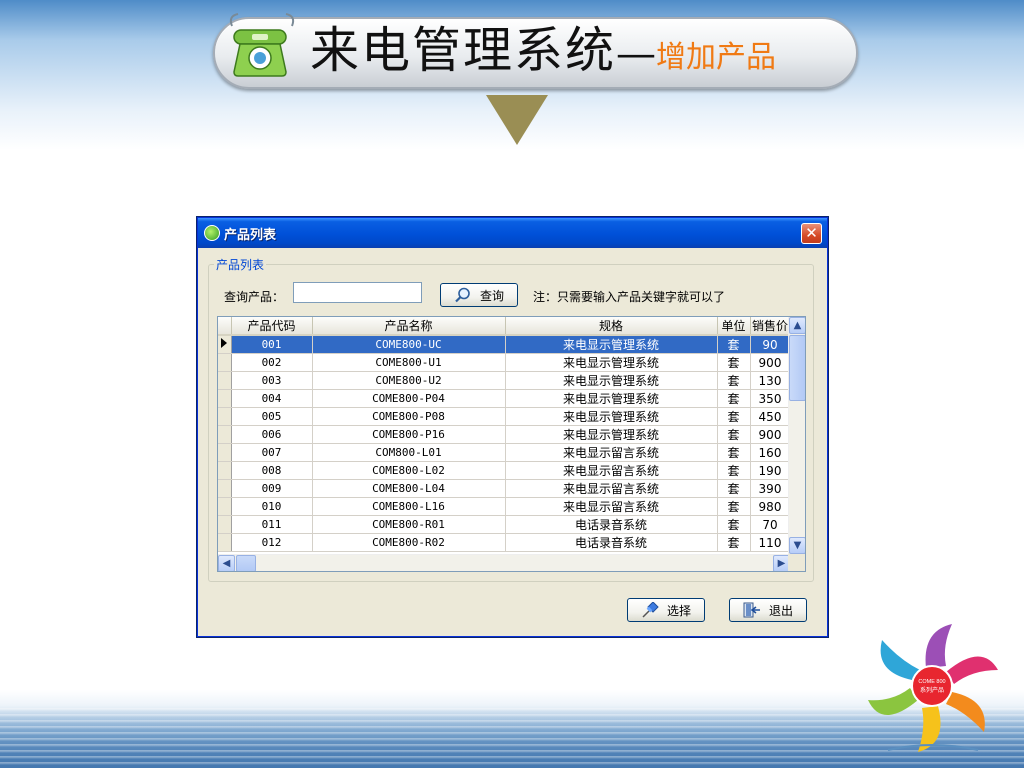  I want to click on table-row: 006 COME800-P16 来电显示管理系统套 900, so click(504, 434).